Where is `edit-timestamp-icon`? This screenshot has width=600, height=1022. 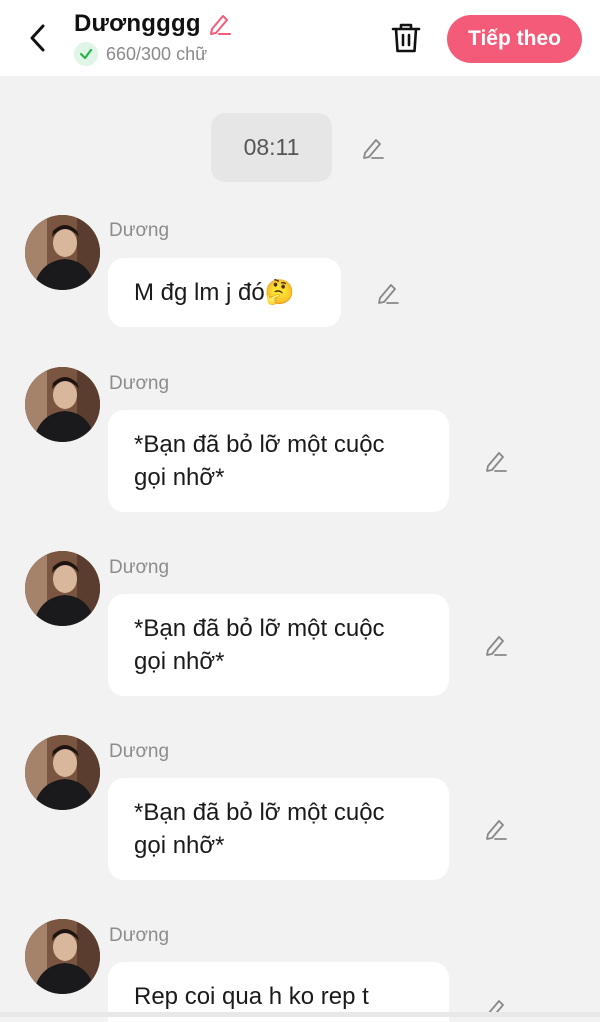
edit-timestamp-icon is located at coordinates (373, 148).